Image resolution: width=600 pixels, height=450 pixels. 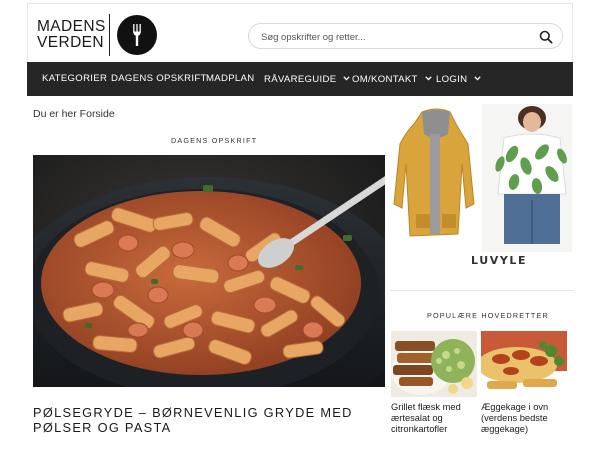 I want to click on nav-item-kategorier: KATEGORIER, so click(x=74, y=79).